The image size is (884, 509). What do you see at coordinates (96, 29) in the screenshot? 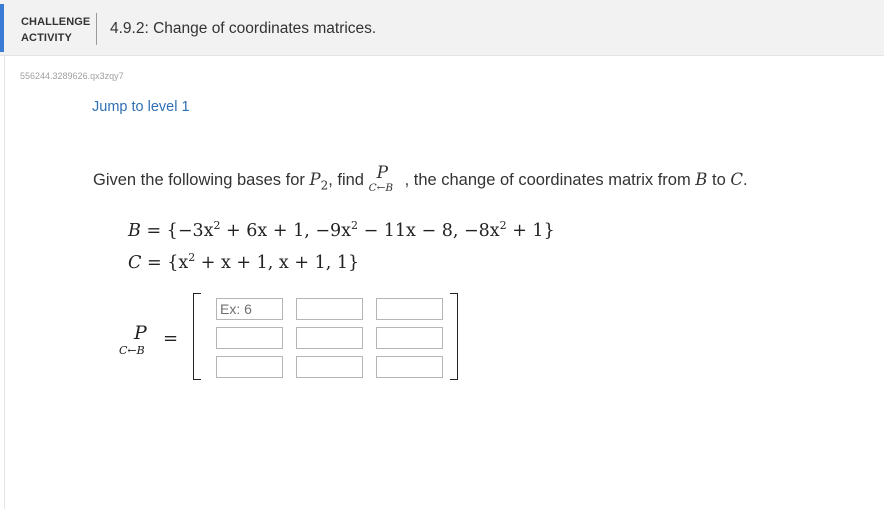
I see `header-divider` at bounding box center [96, 29].